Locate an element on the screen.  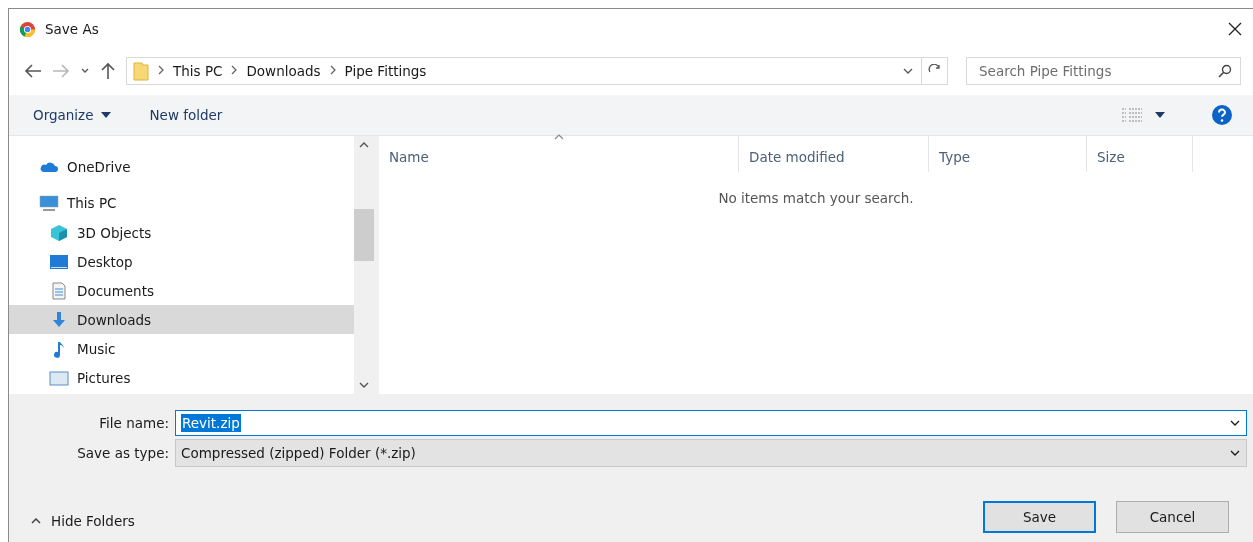
view-options-icon is located at coordinates (1143, 115).